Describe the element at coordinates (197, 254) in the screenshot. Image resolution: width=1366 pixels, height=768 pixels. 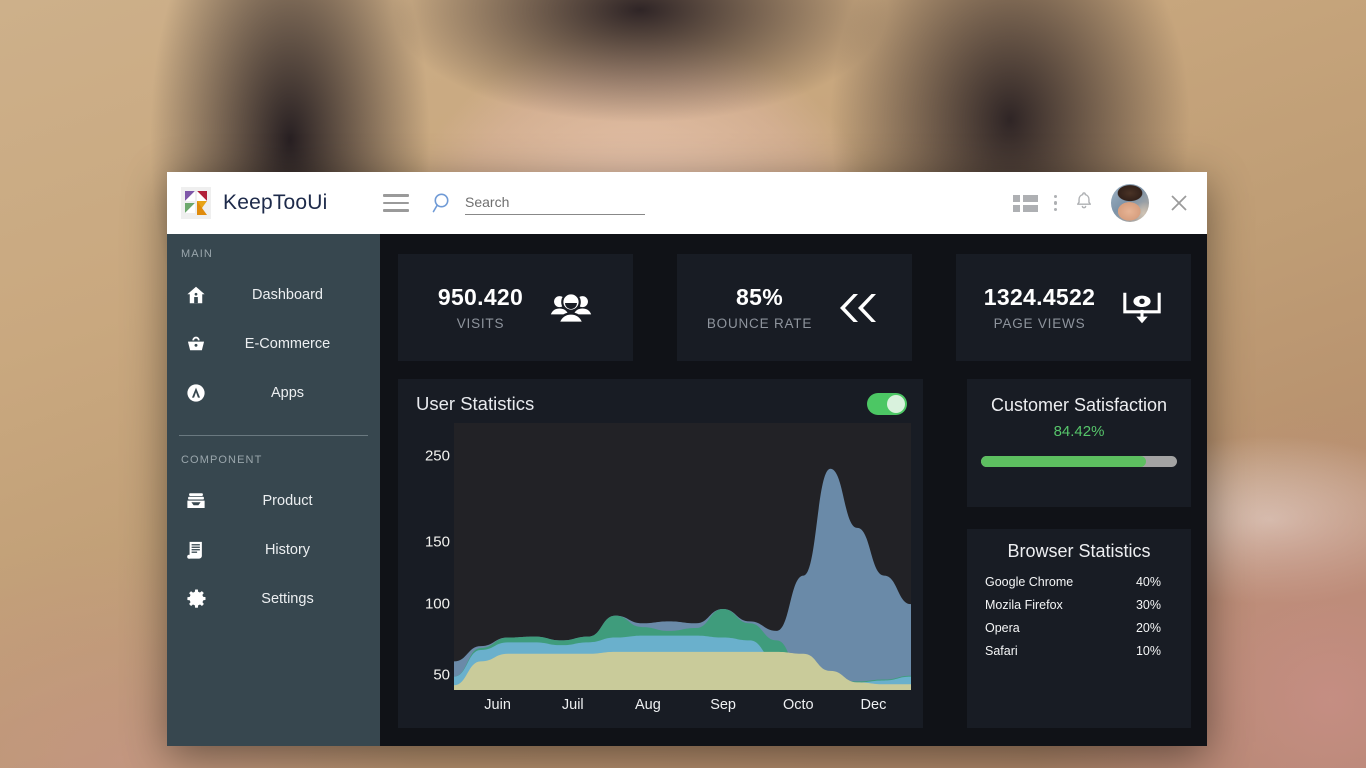
I see `sidebar-section-label-main: MAIN` at that location.